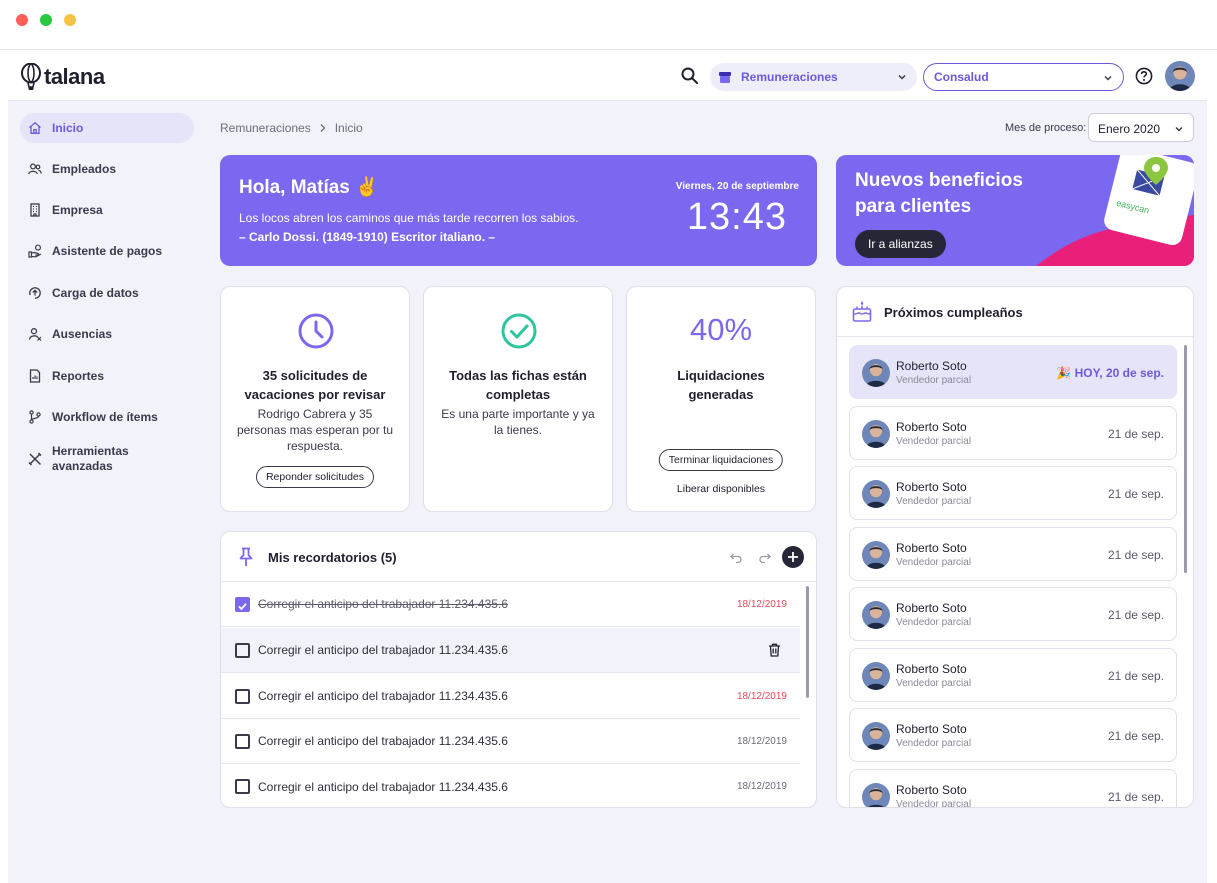  What do you see at coordinates (46, 20) in the screenshot?
I see `maximize-window-dot` at bounding box center [46, 20].